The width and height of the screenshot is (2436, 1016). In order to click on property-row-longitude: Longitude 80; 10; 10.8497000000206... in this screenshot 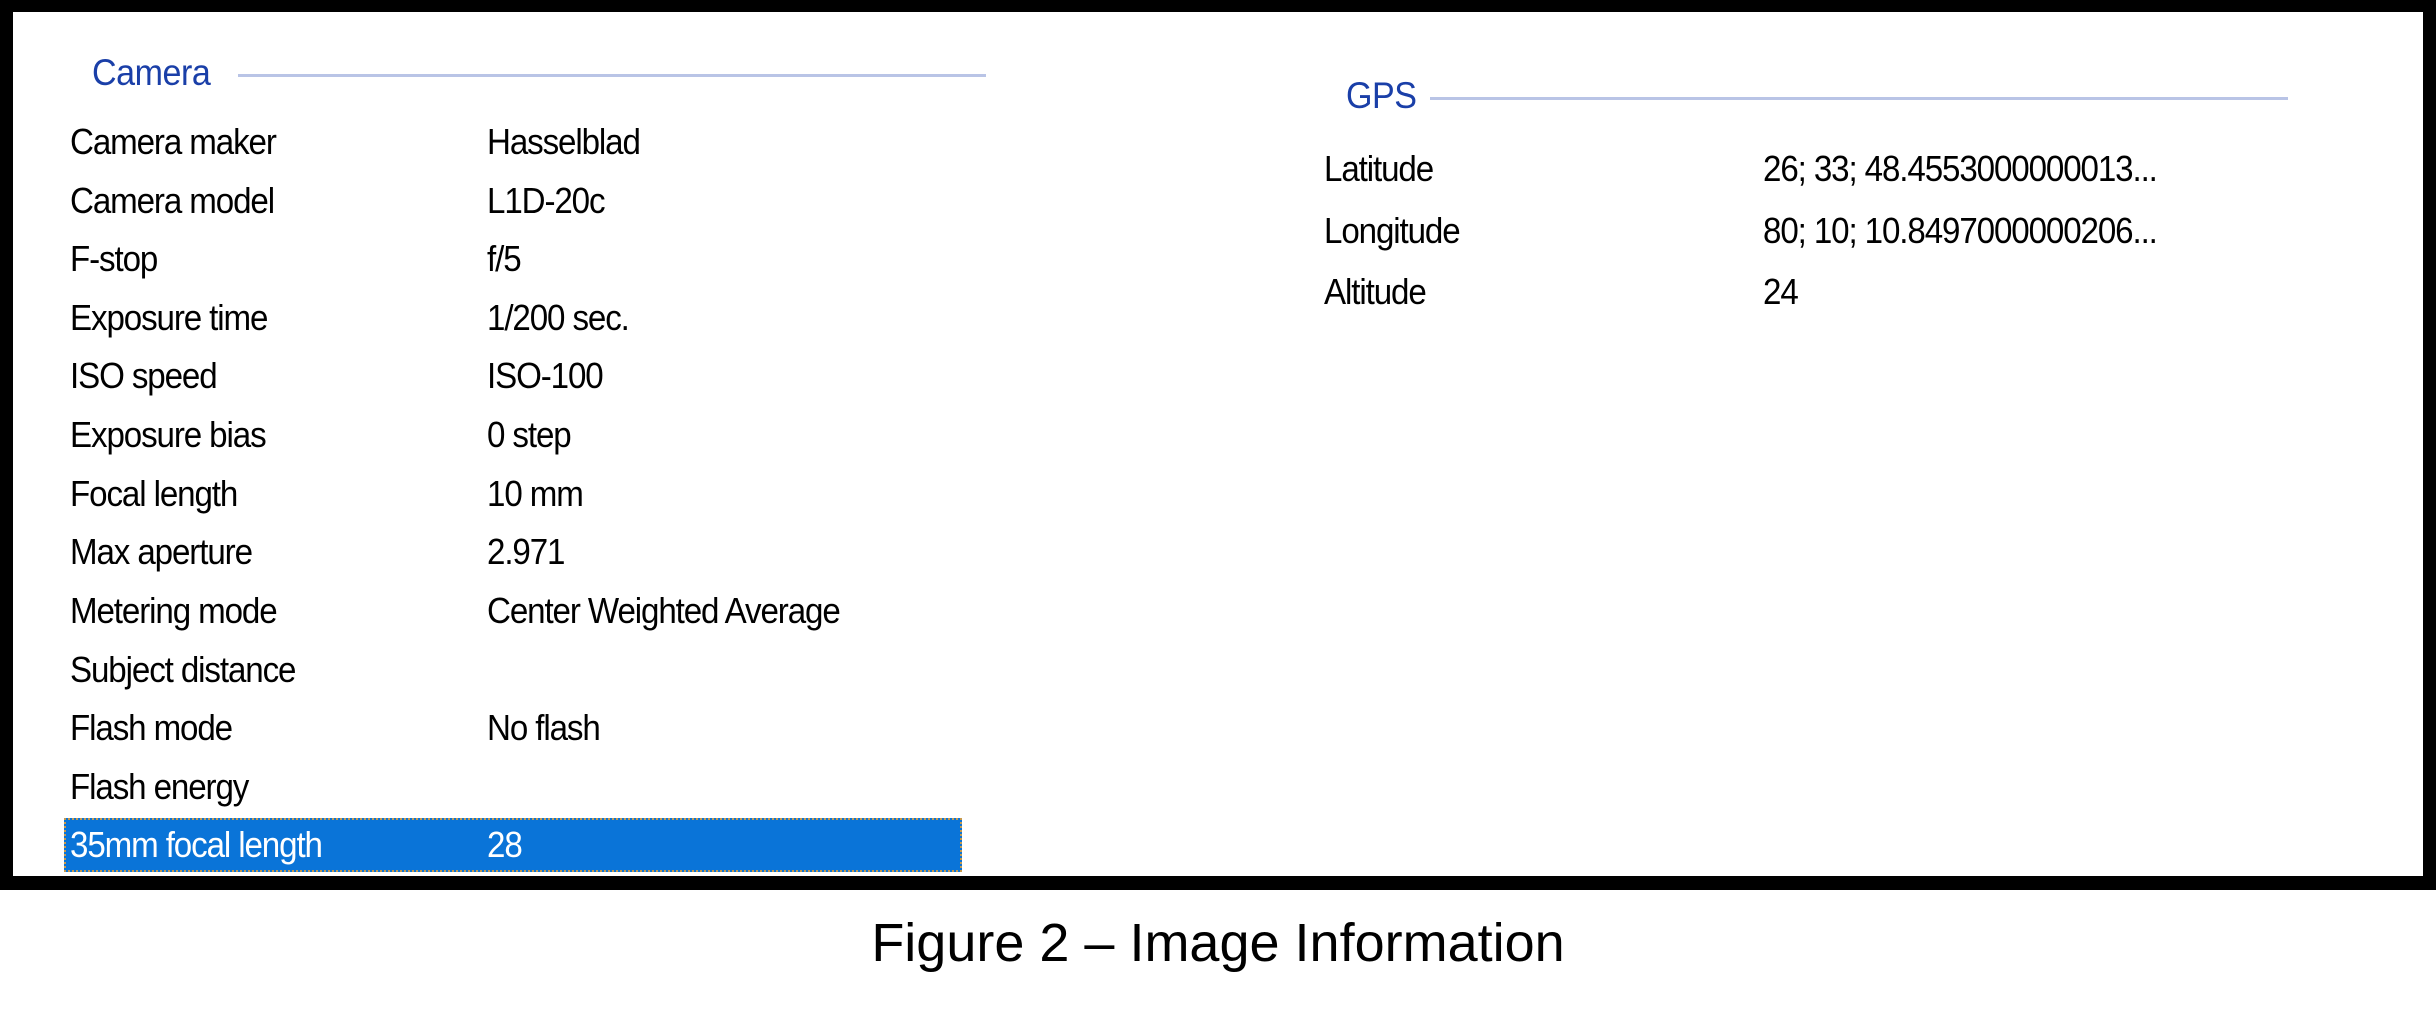, I will do `click(1818, 231)`.